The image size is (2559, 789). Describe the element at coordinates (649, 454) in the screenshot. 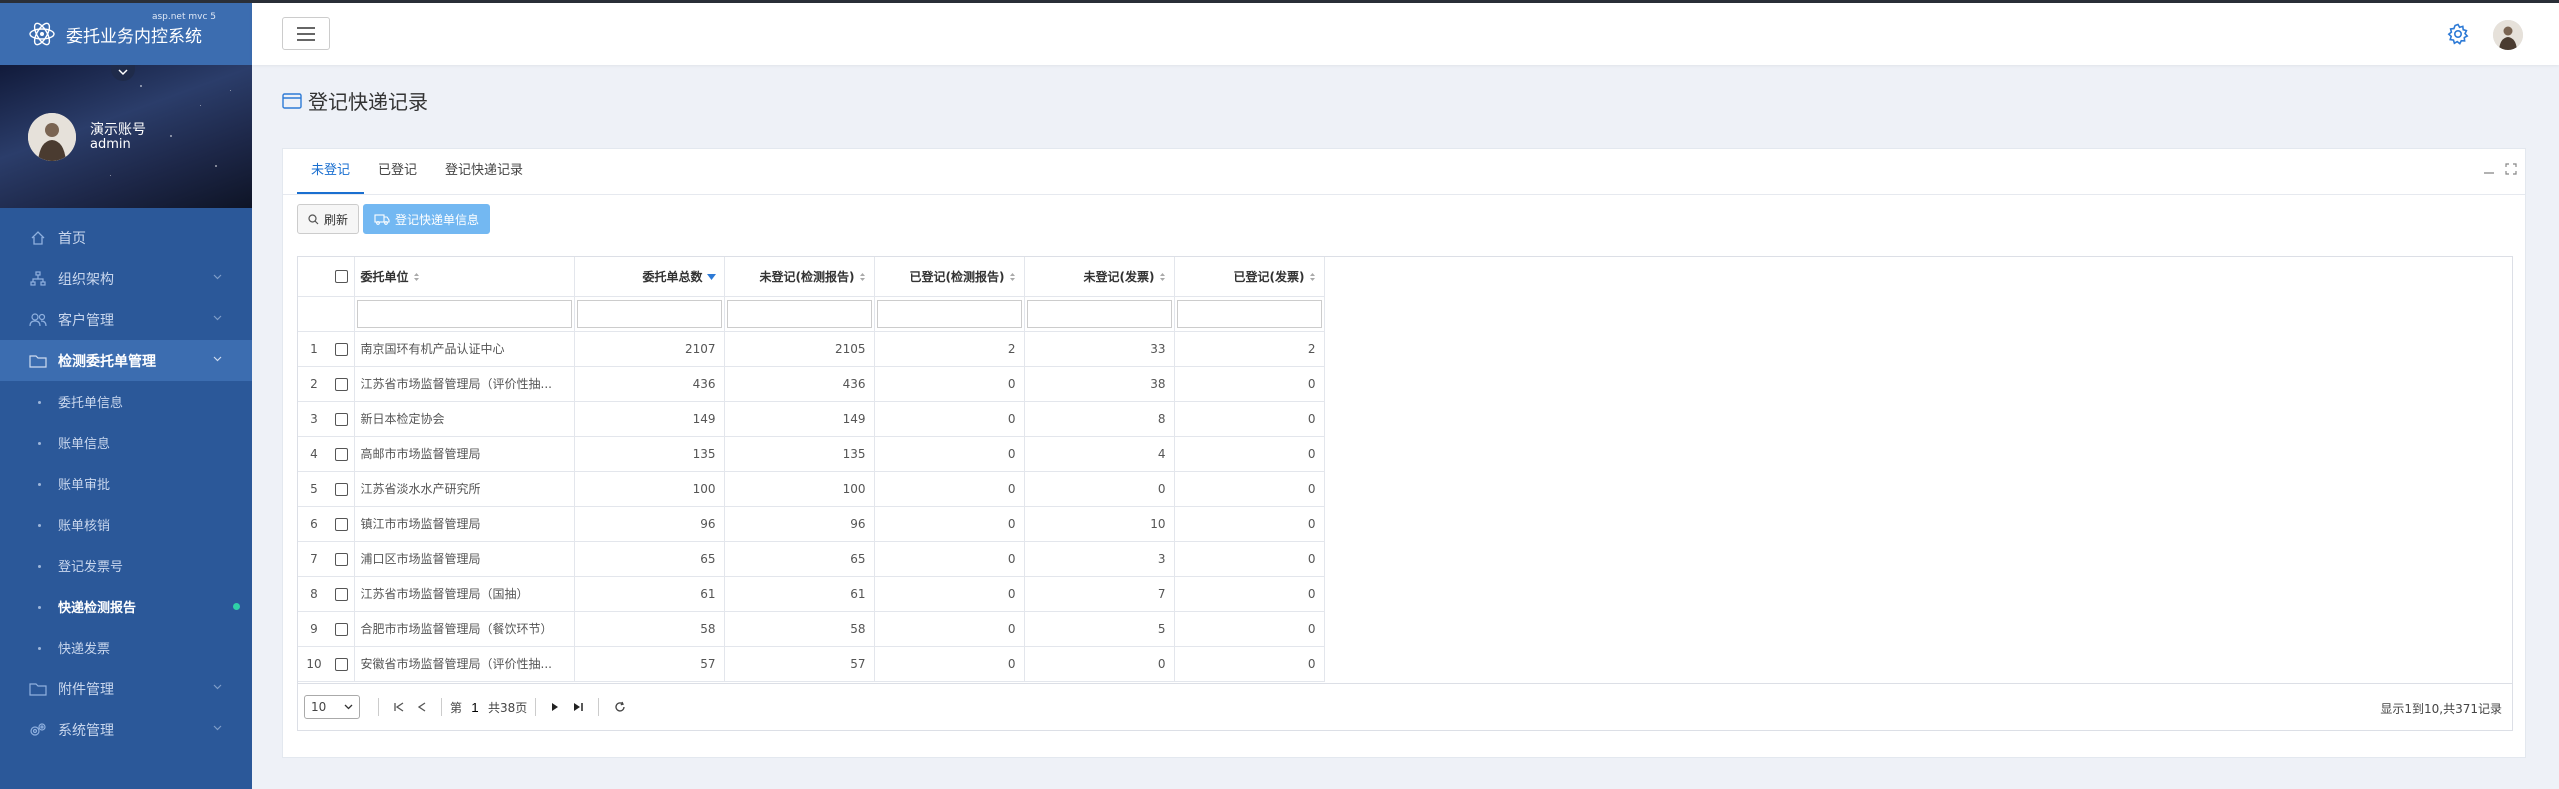

I see `cell-total: 135` at that location.